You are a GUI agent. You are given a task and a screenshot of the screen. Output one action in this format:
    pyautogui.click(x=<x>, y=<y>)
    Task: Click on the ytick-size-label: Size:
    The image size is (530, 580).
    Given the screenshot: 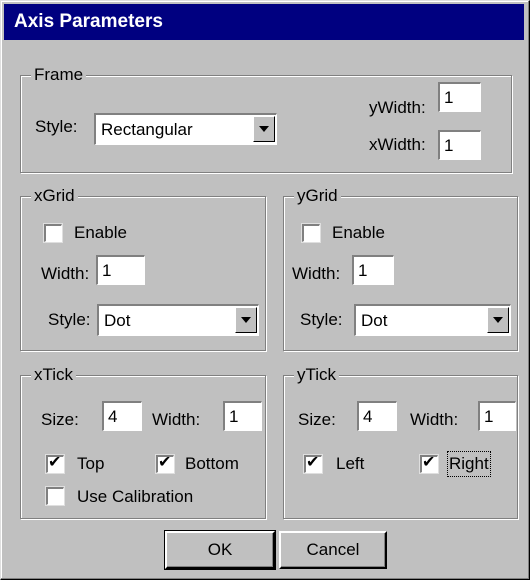 What is the action you would take?
    pyautogui.click(x=317, y=419)
    